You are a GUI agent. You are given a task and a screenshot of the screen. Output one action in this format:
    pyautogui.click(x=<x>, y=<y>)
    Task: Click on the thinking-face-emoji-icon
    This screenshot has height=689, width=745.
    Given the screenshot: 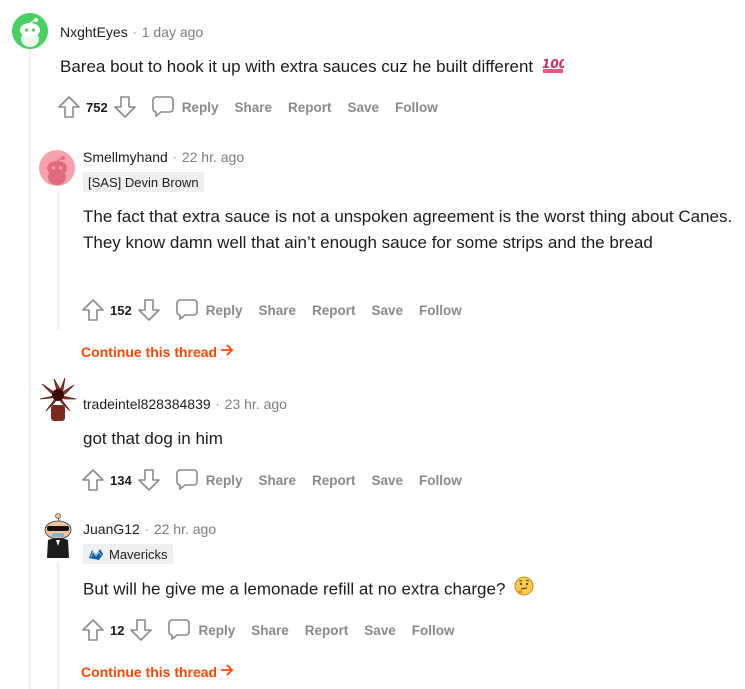 What is the action you would take?
    pyautogui.click(x=524, y=590)
    